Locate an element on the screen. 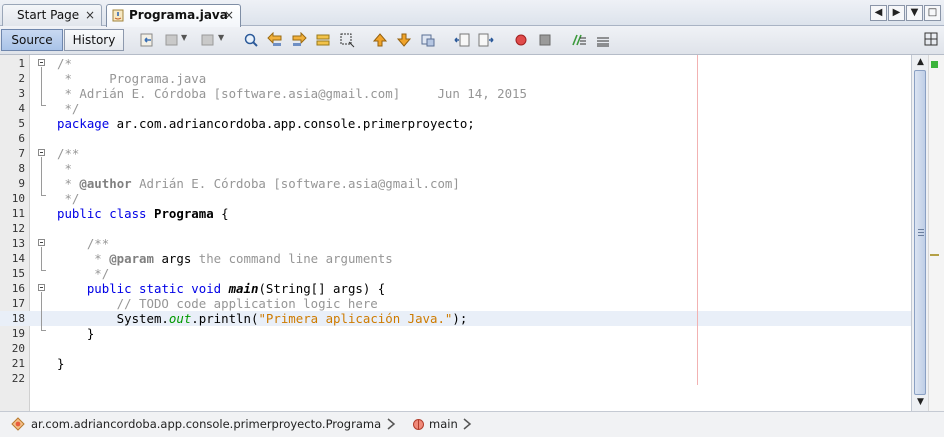 This screenshot has height=437, width=944. maximize-window-icon: □ is located at coordinates (932, 13).